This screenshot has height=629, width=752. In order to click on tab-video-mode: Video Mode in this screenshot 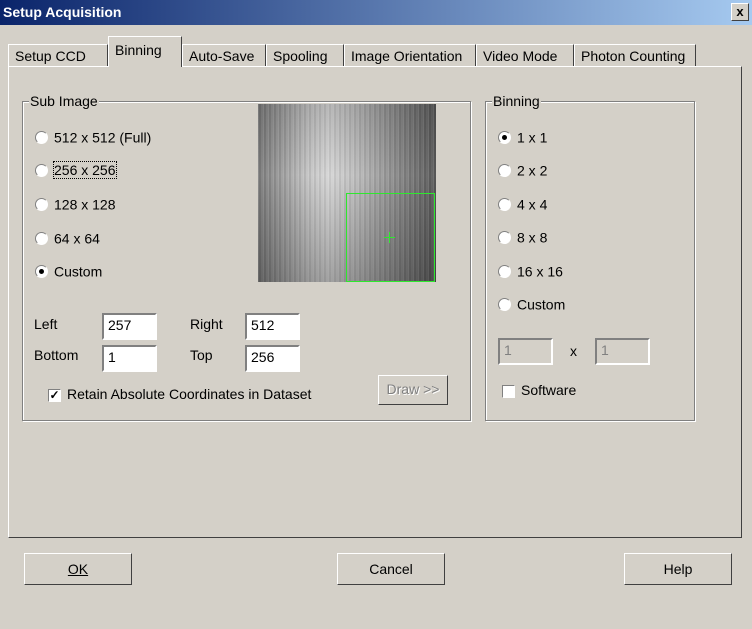, I will do `click(525, 55)`.